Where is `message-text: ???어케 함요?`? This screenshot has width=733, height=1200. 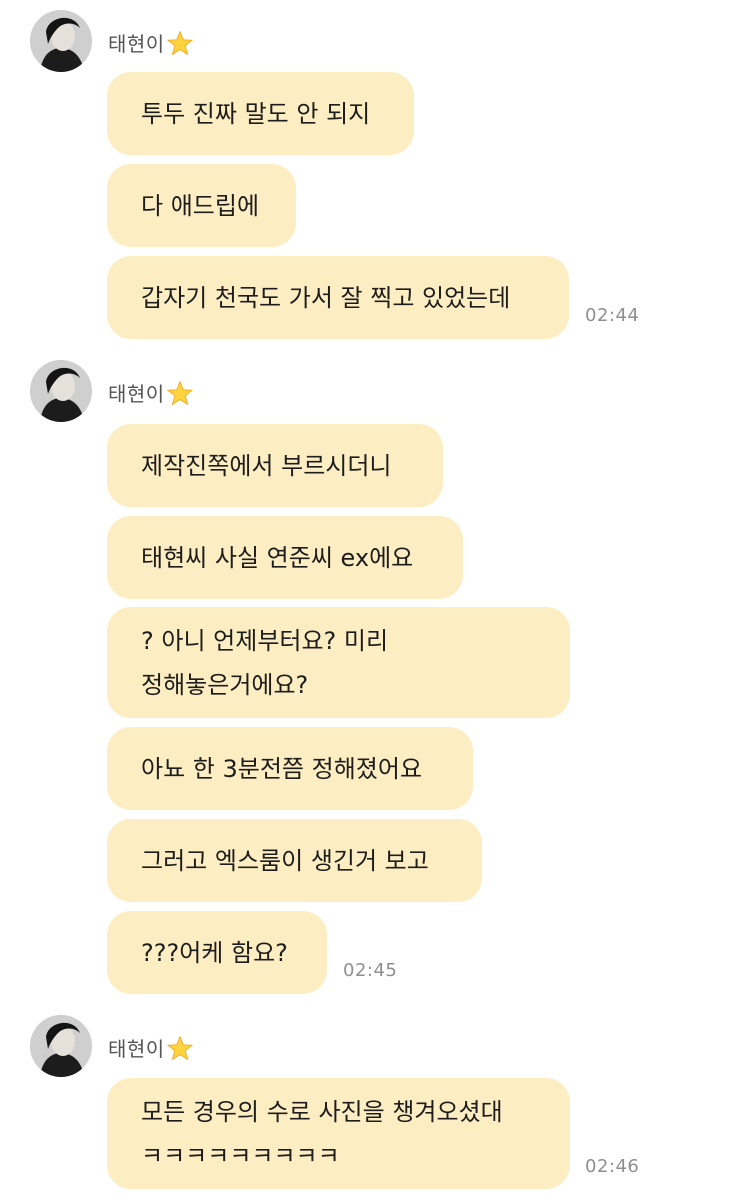 message-text: ???어케 함요? is located at coordinates (214, 952).